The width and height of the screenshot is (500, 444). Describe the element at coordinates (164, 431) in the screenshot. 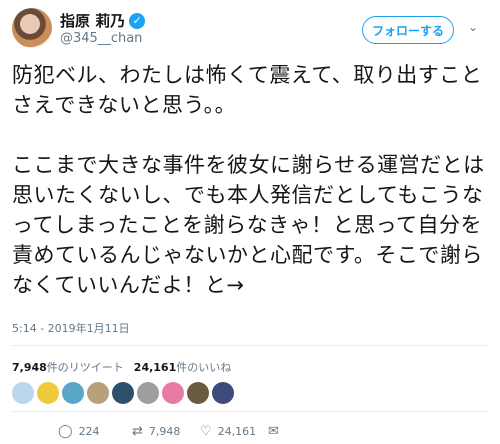

I see `retweet-count: 7,948` at that location.